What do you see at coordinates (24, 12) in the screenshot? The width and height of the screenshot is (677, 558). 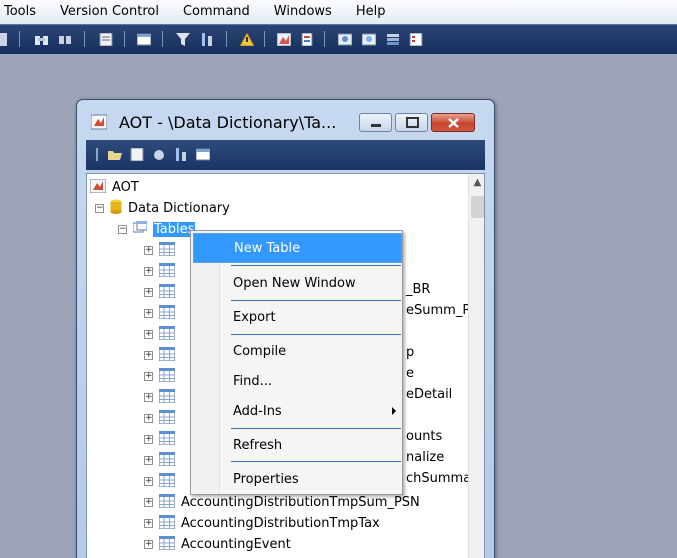 I see `menu-tools: Tools` at bounding box center [24, 12].